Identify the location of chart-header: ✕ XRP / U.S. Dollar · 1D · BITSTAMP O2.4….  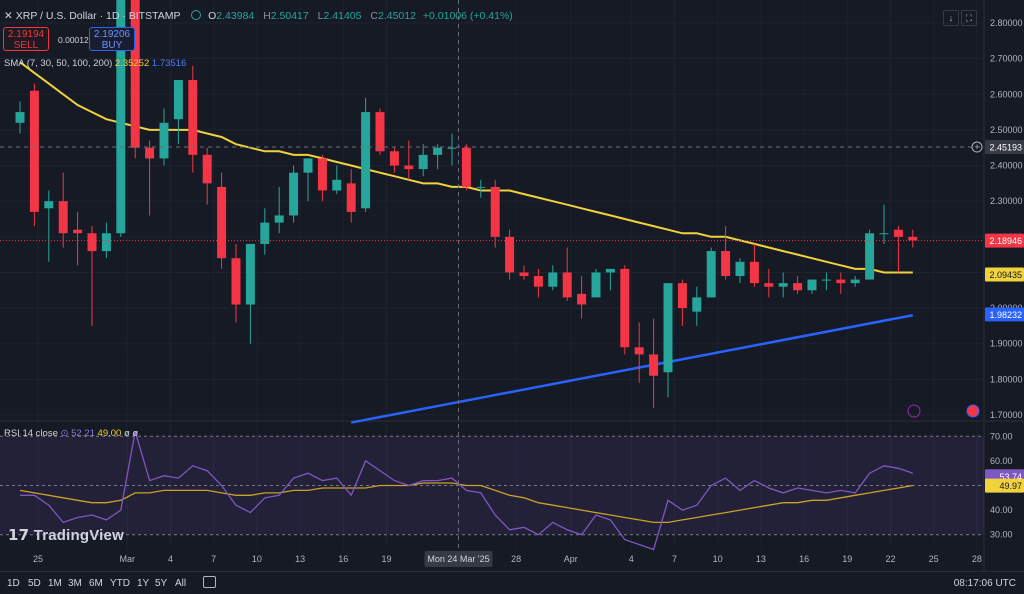
(258, 16).